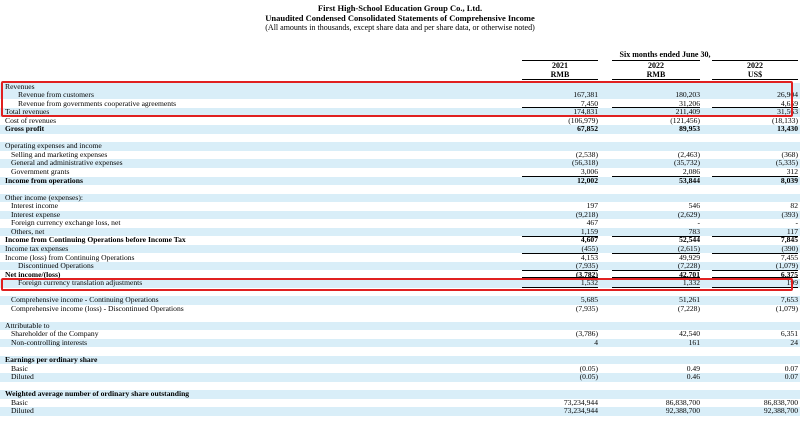  What do you see at coordinates (400, 129) in the screenshot?
I see `table-row: Gross profit 67,852 89,953 13,430` at bounding box center [400, 129].